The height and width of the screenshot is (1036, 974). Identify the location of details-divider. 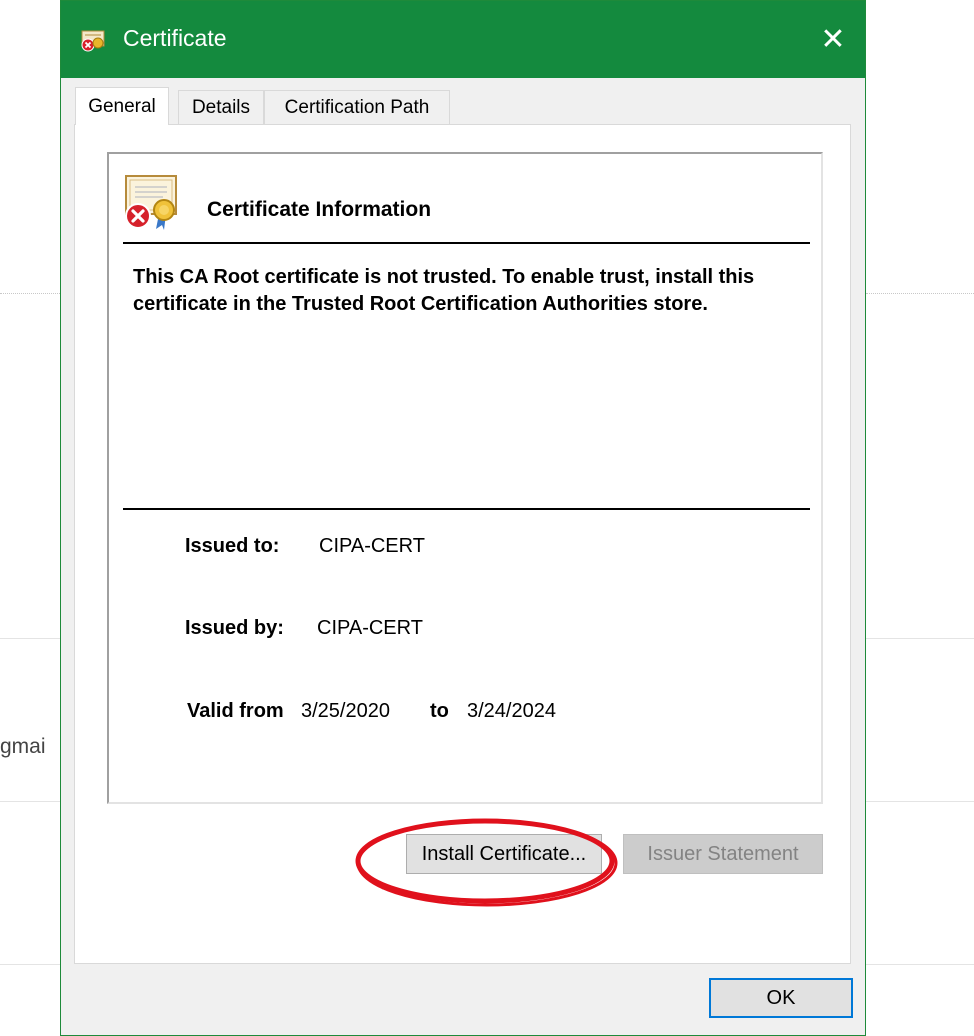
(466, 509).